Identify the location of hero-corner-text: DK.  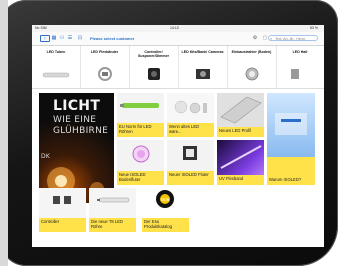
(46, 156).